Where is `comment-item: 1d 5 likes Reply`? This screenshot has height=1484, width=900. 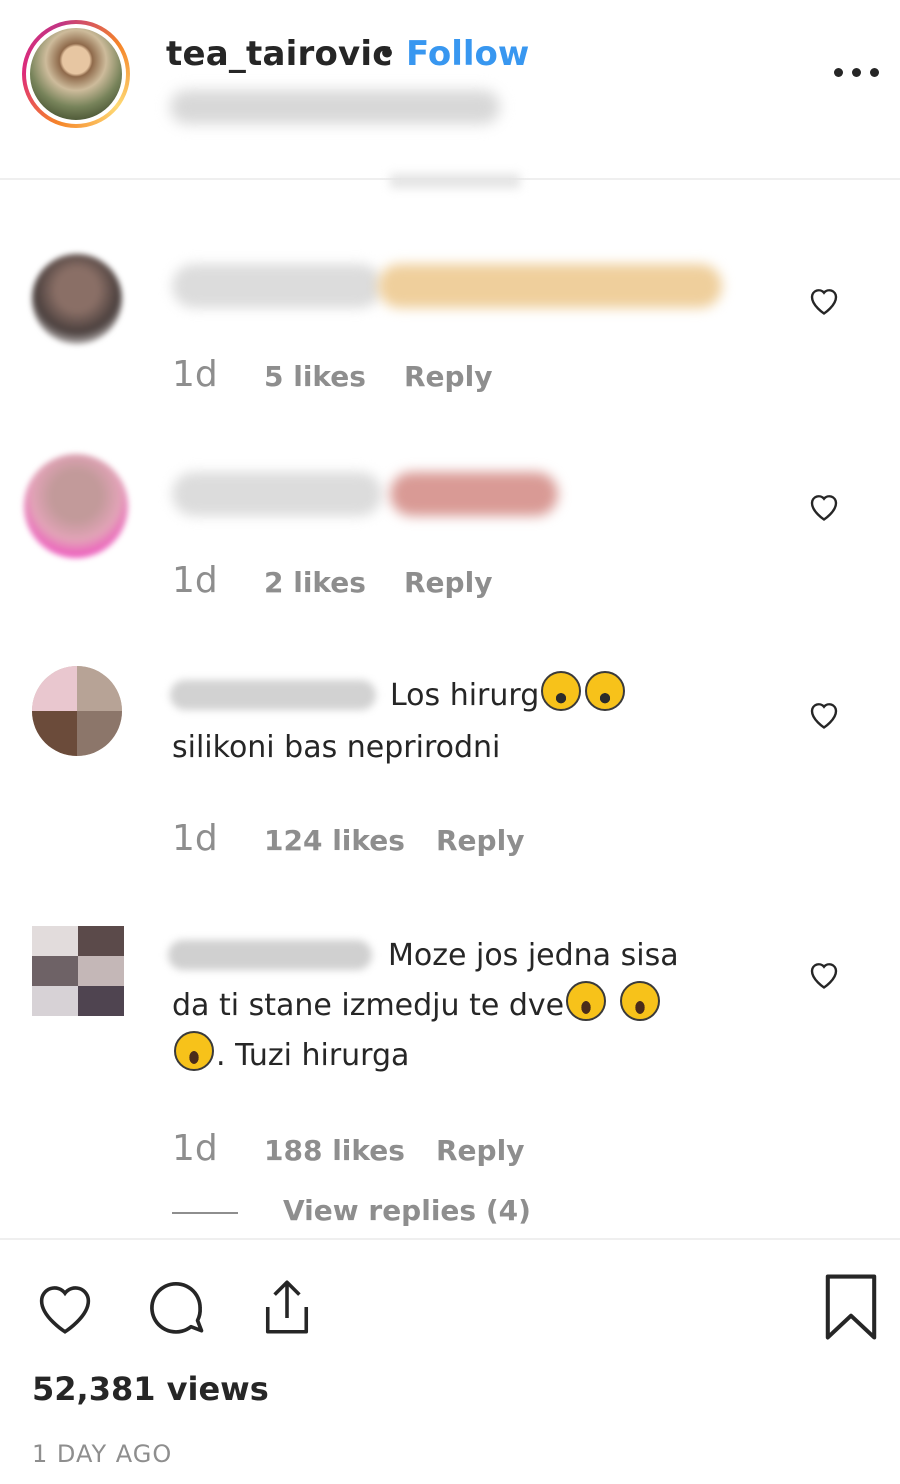 comment-item: 1d 5 likes Reply is located at coordinates (450, 325).